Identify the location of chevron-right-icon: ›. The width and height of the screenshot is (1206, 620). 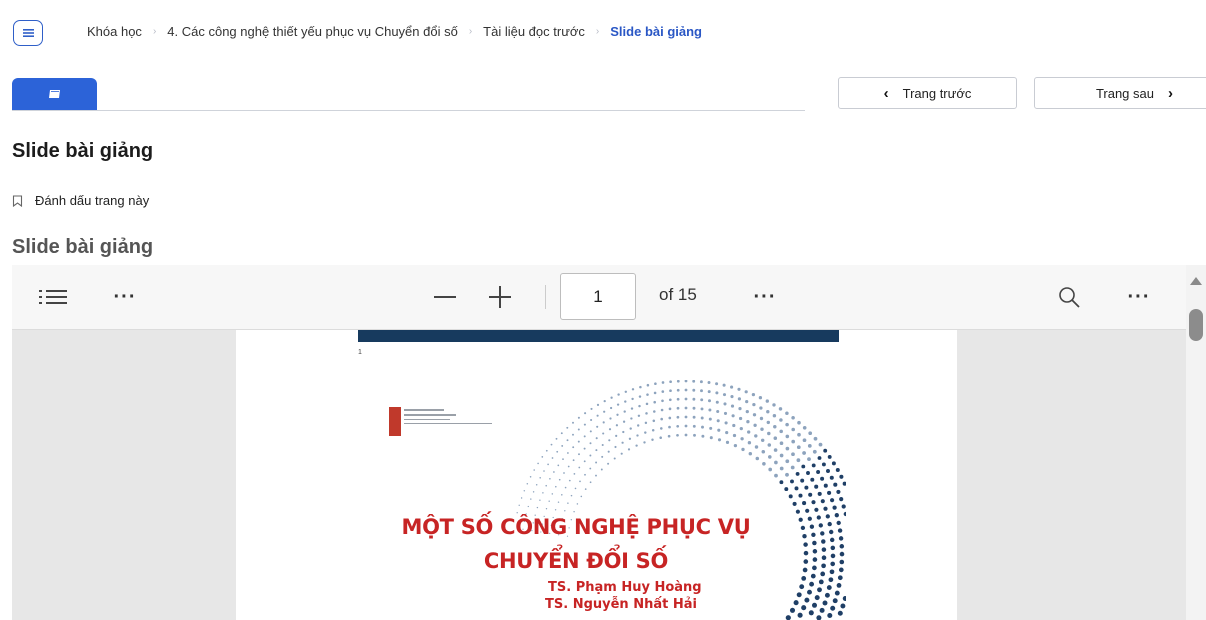
(1170, 93).